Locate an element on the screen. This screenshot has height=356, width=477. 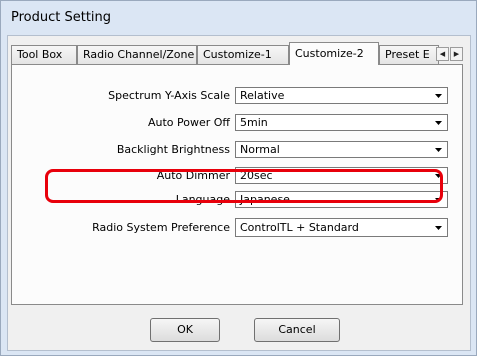
radio-system-preference-value: ControlTL + Standard is located at coordinates (299, 227).